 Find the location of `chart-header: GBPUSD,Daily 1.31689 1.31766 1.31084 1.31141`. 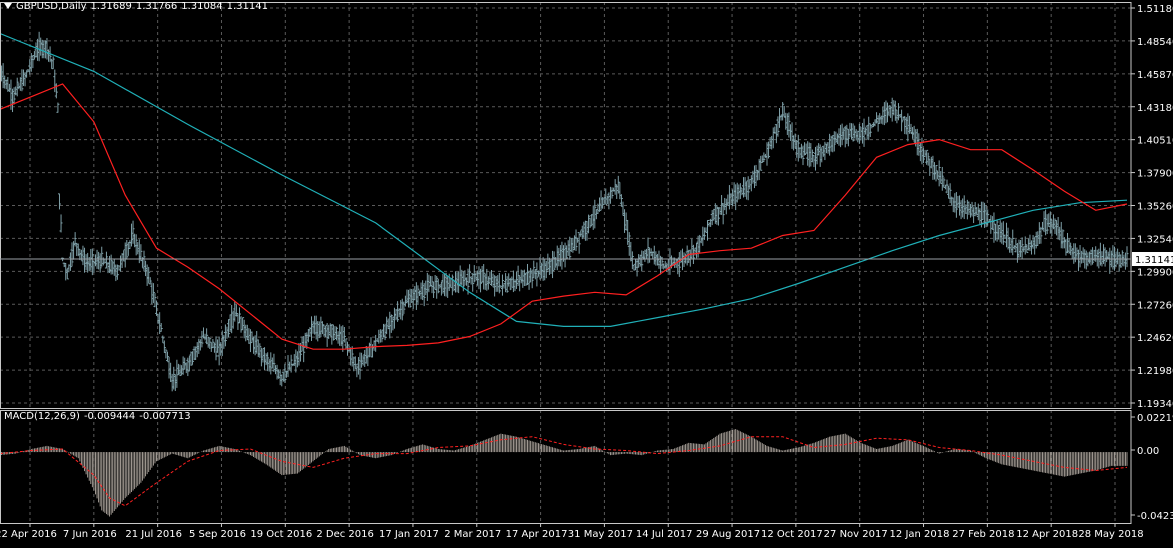

chart-header: GBPUSD,Daily 1.31689 1.31766 1.31084 1.31141 is located at coordinates (138, 6).